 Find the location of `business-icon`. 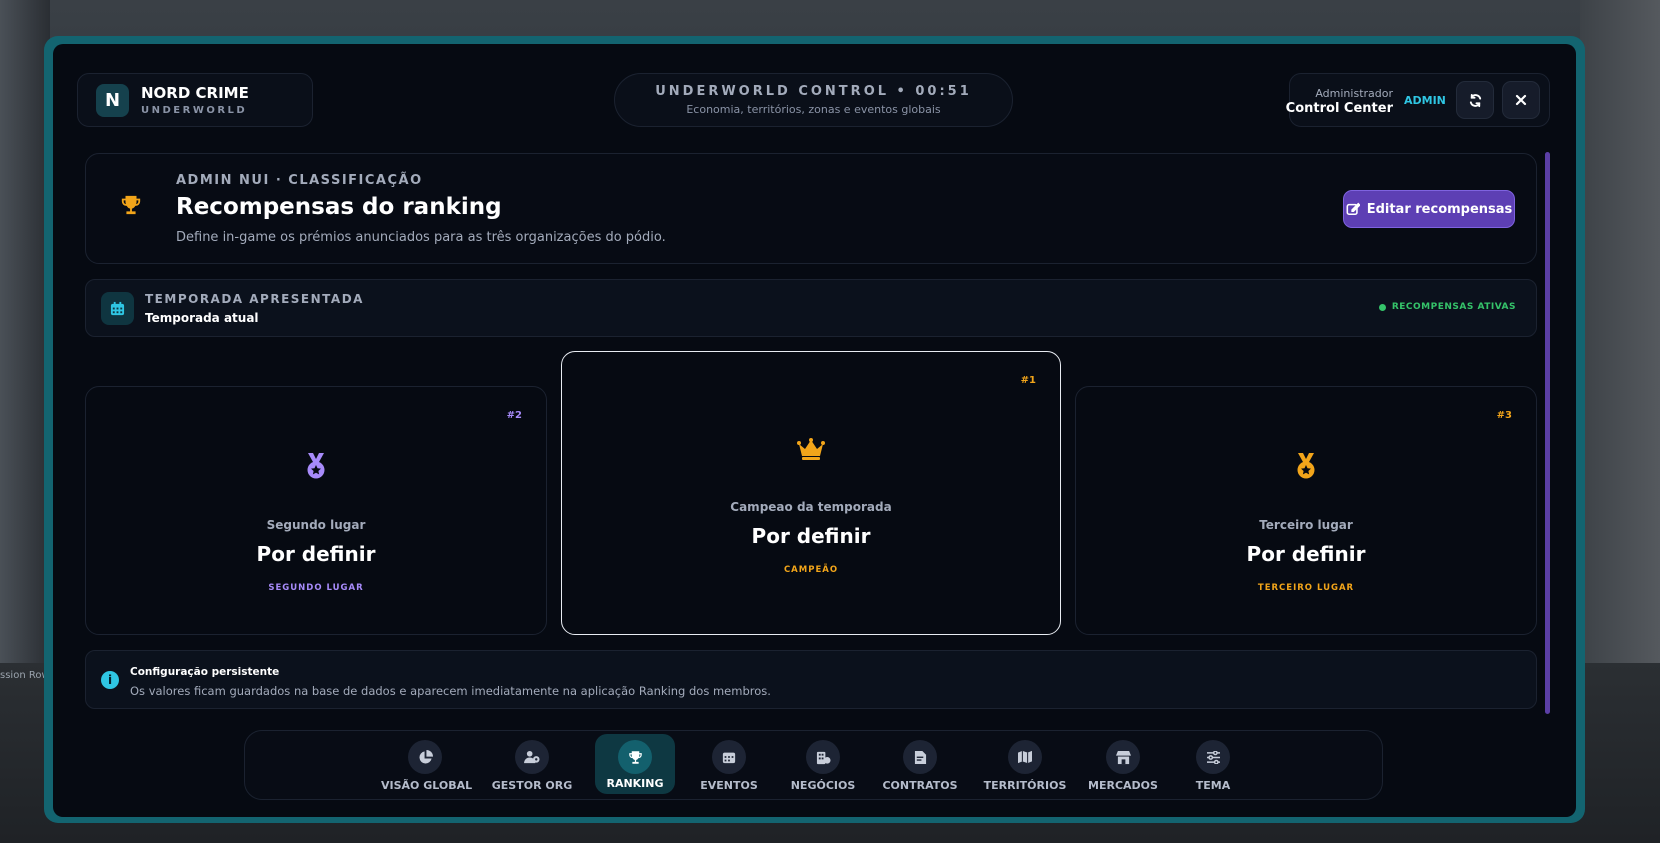

business-icon is located at coordinates (823, 757).